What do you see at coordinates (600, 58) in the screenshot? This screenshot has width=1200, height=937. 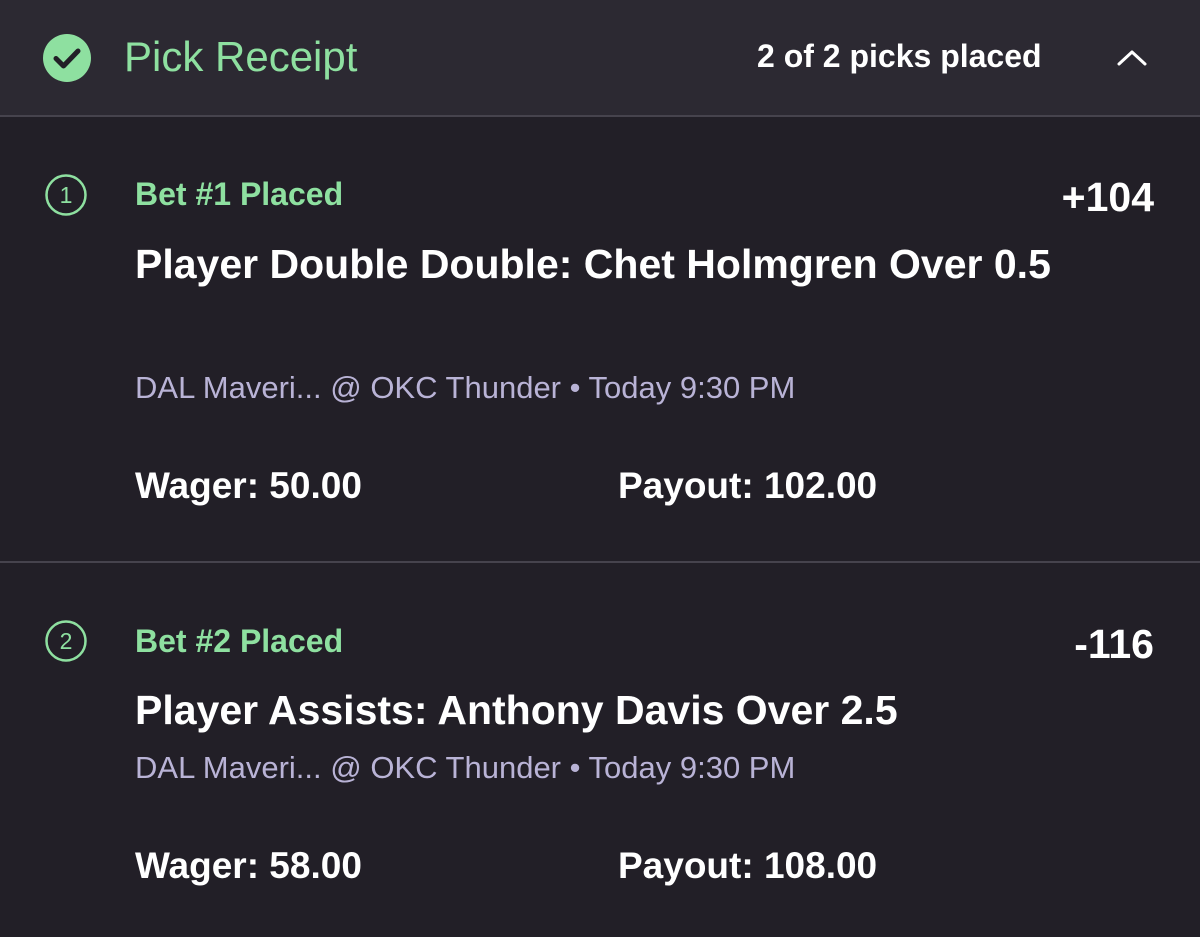 I see `receipt-header: Pick Receipt 2 of 2 picks placed` at bounding box center [600, 58].